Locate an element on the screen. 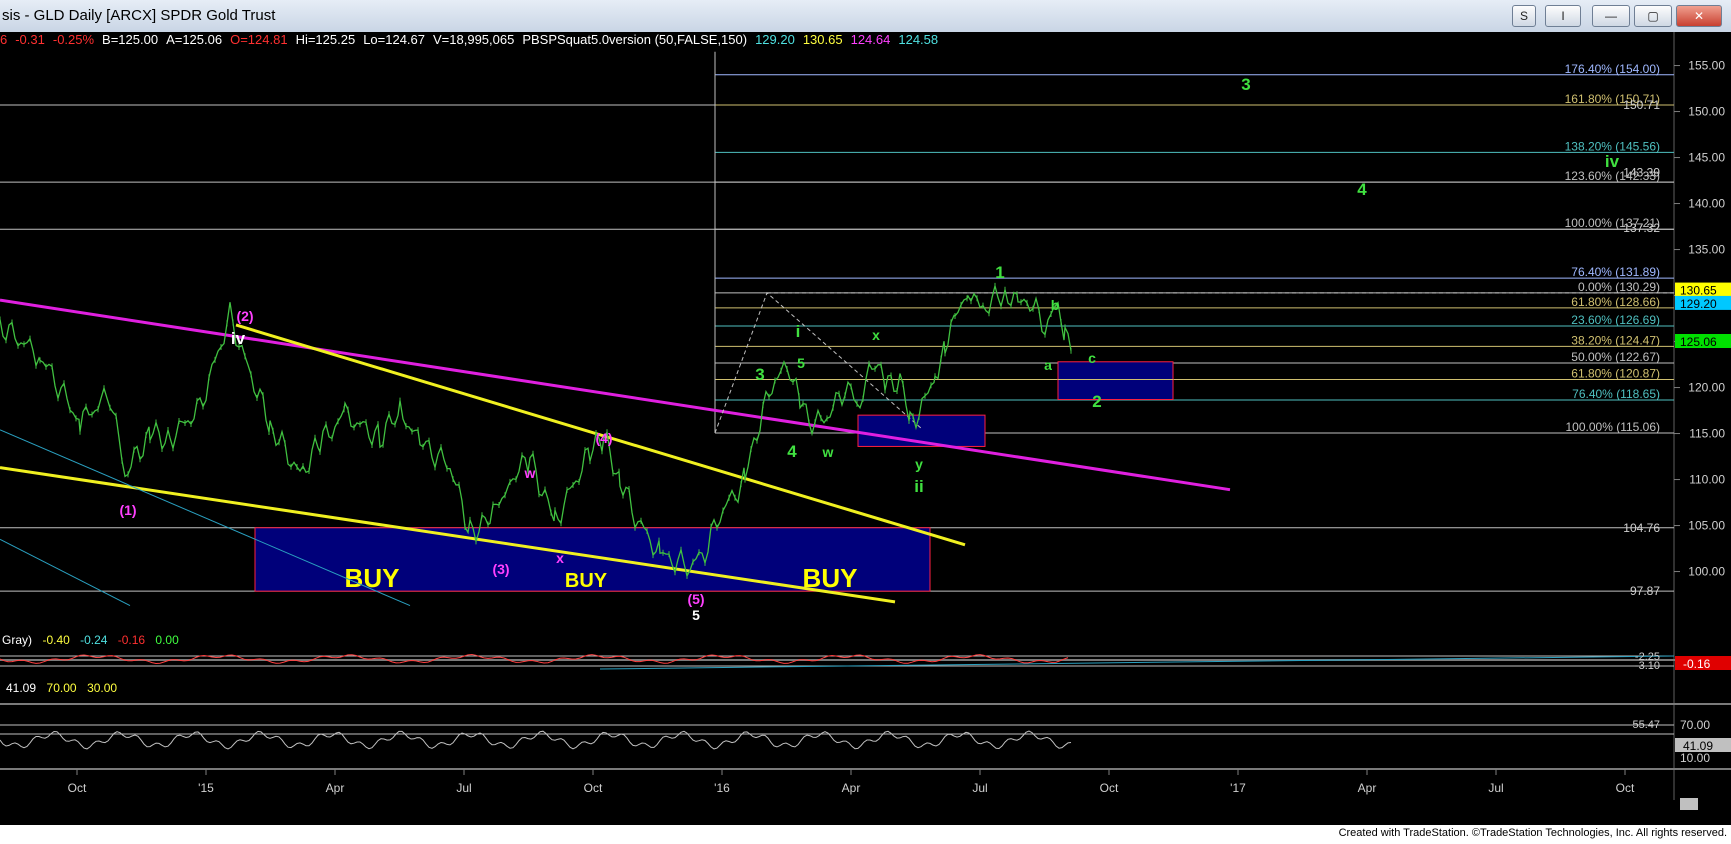 The image size is (1731, 844). fib-label: 100.00% (115.06) is located at coordinates (1612, 427).